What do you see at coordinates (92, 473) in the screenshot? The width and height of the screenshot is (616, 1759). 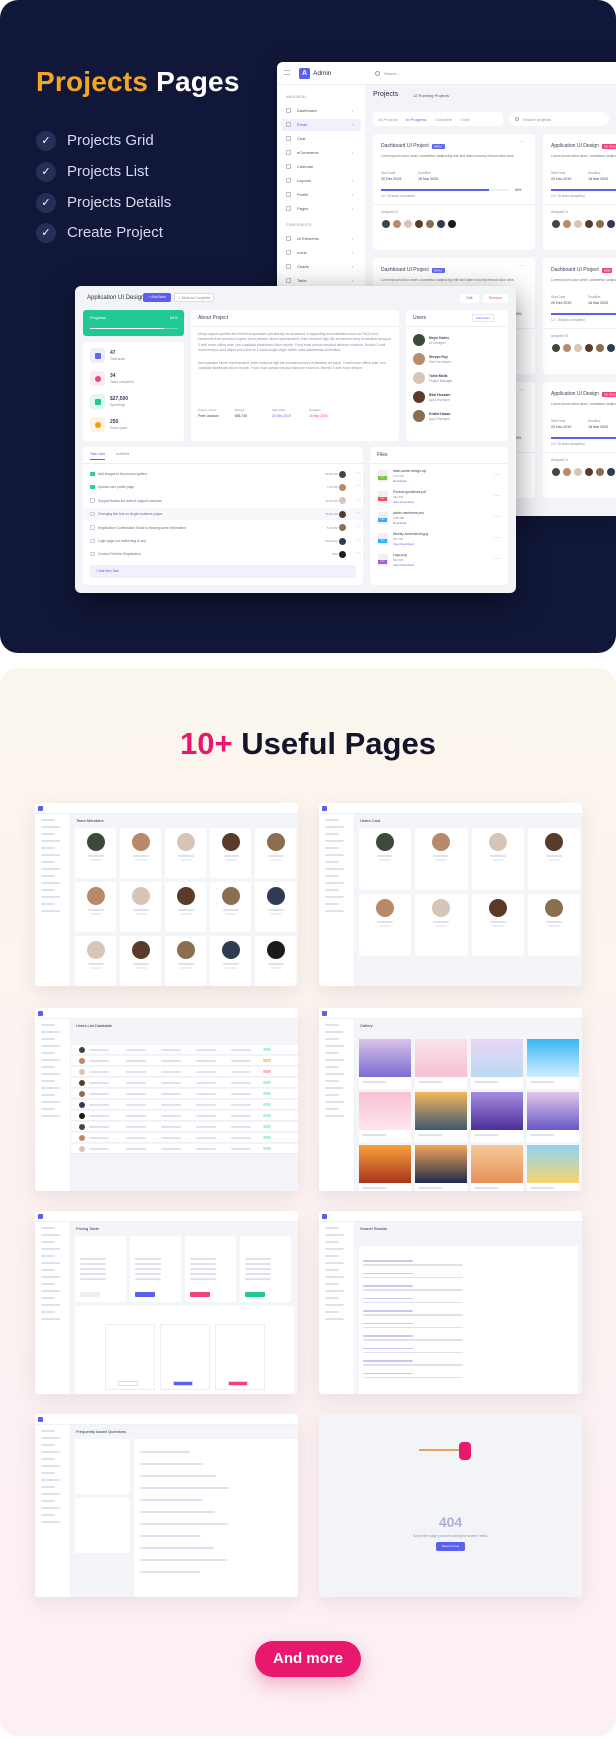 I see `task-checkbox: ✓` at bounding box center [92, 473].